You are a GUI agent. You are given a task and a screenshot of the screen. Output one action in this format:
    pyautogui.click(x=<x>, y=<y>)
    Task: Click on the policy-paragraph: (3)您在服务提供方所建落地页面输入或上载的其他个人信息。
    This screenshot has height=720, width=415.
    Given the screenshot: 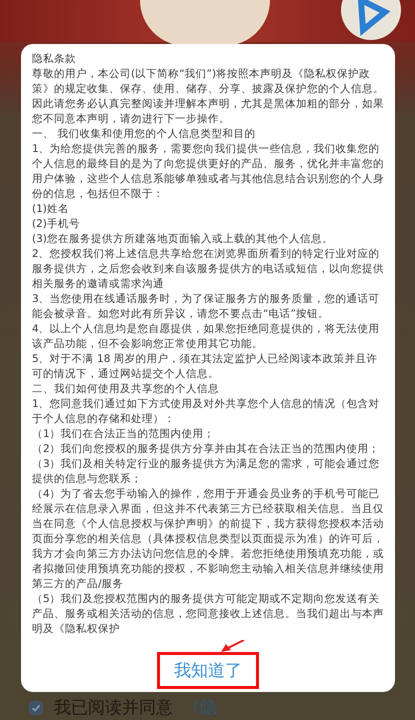 What is the action you would take?
    pyautogui.click(x=183, y=239)
    